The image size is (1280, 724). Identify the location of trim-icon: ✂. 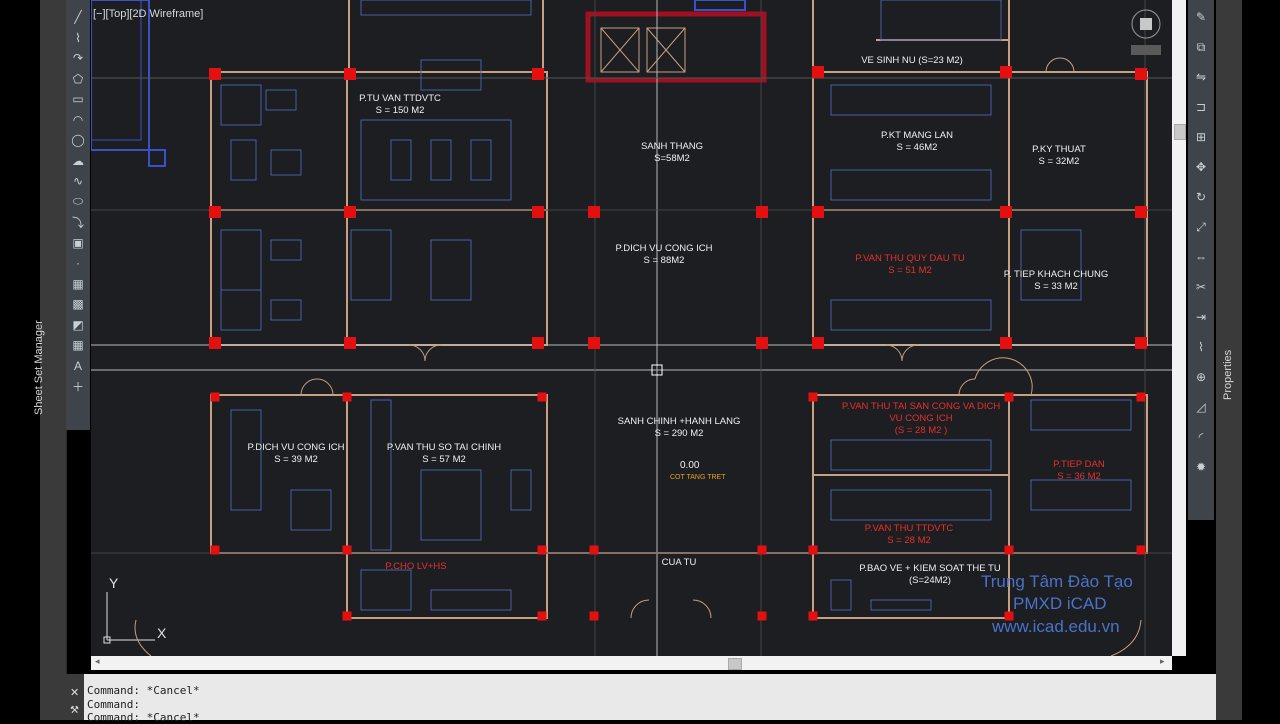
(1201, 287).